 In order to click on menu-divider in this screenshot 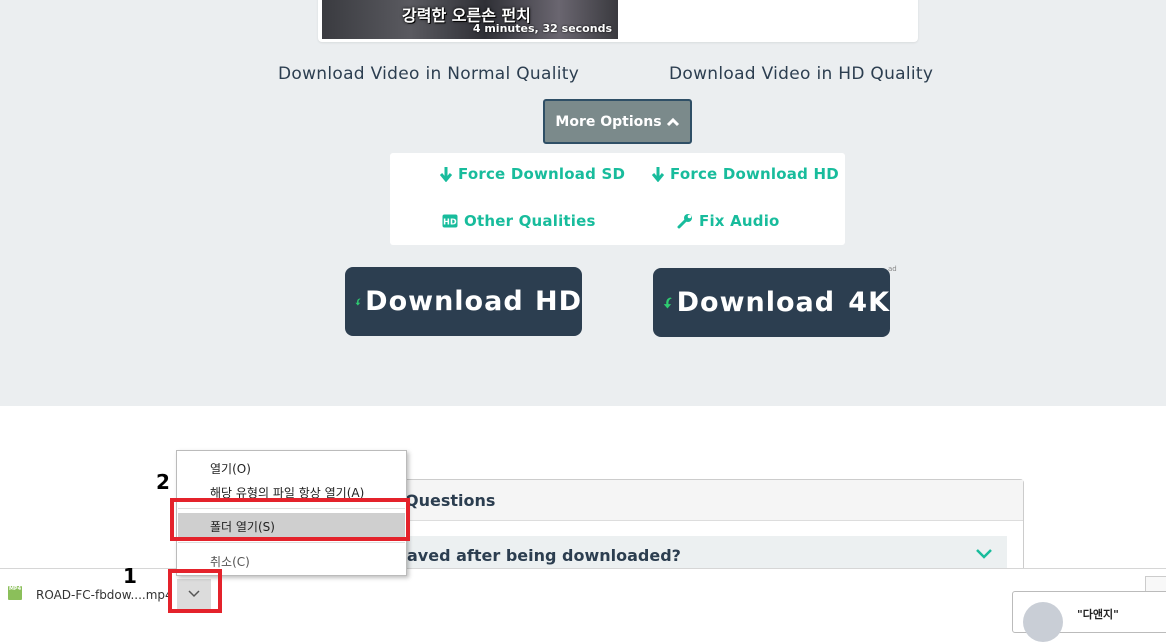, I will do `click(291, 542)`.